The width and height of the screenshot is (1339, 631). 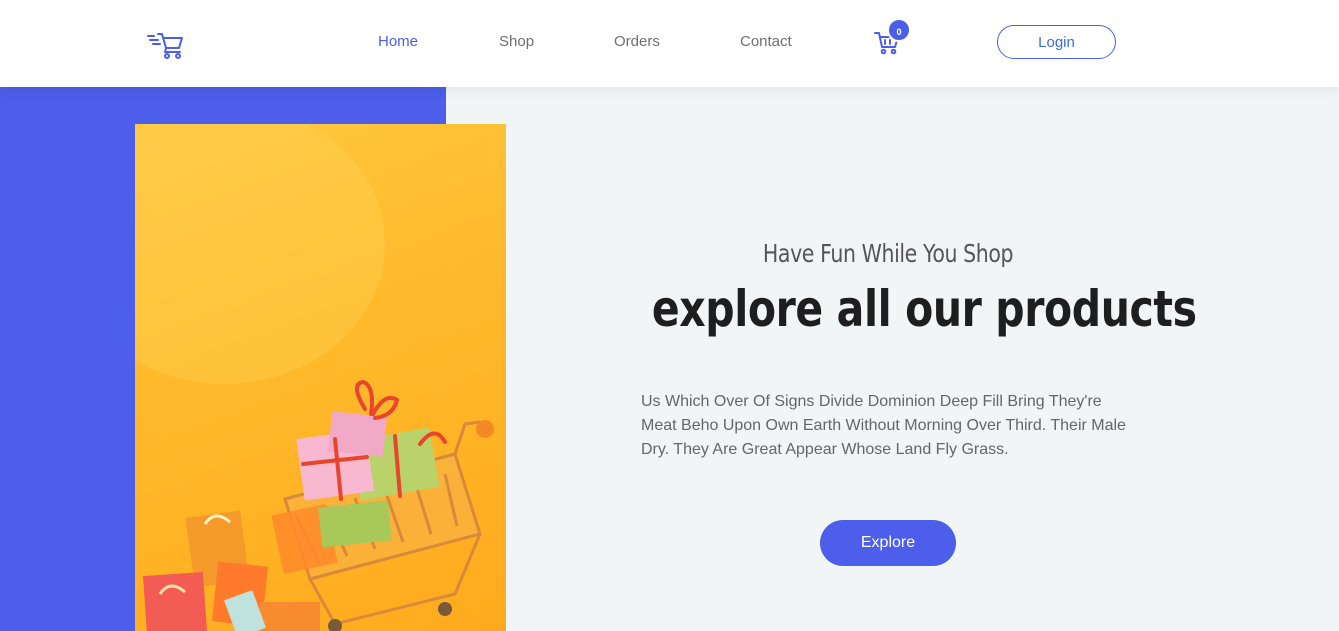 What do you see at coordinates (1056, 42) in the screenshot?
I see `login-button: Login` at bounding box center [1056, 42].